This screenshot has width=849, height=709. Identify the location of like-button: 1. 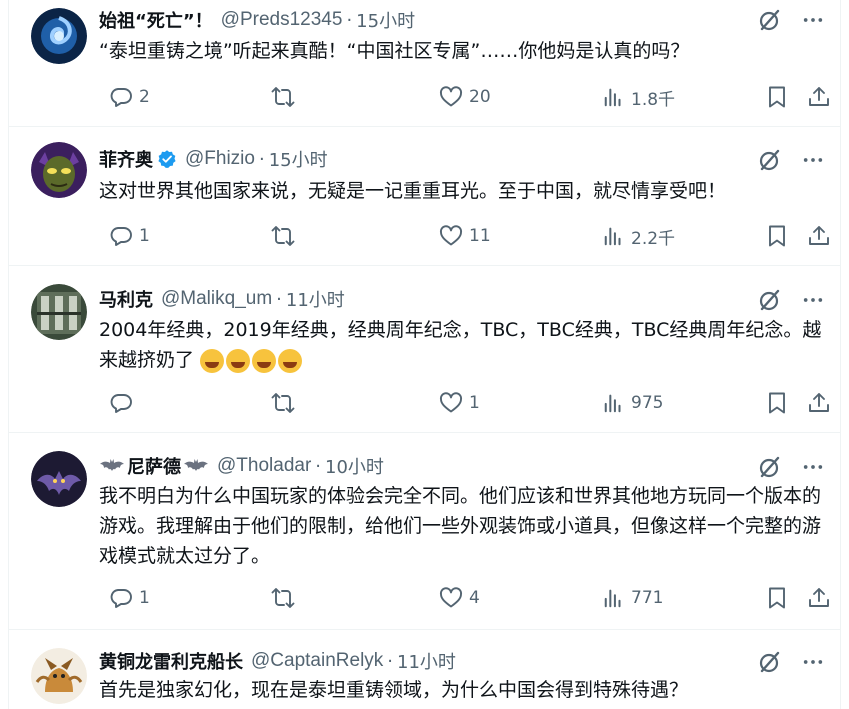
(459, 403).